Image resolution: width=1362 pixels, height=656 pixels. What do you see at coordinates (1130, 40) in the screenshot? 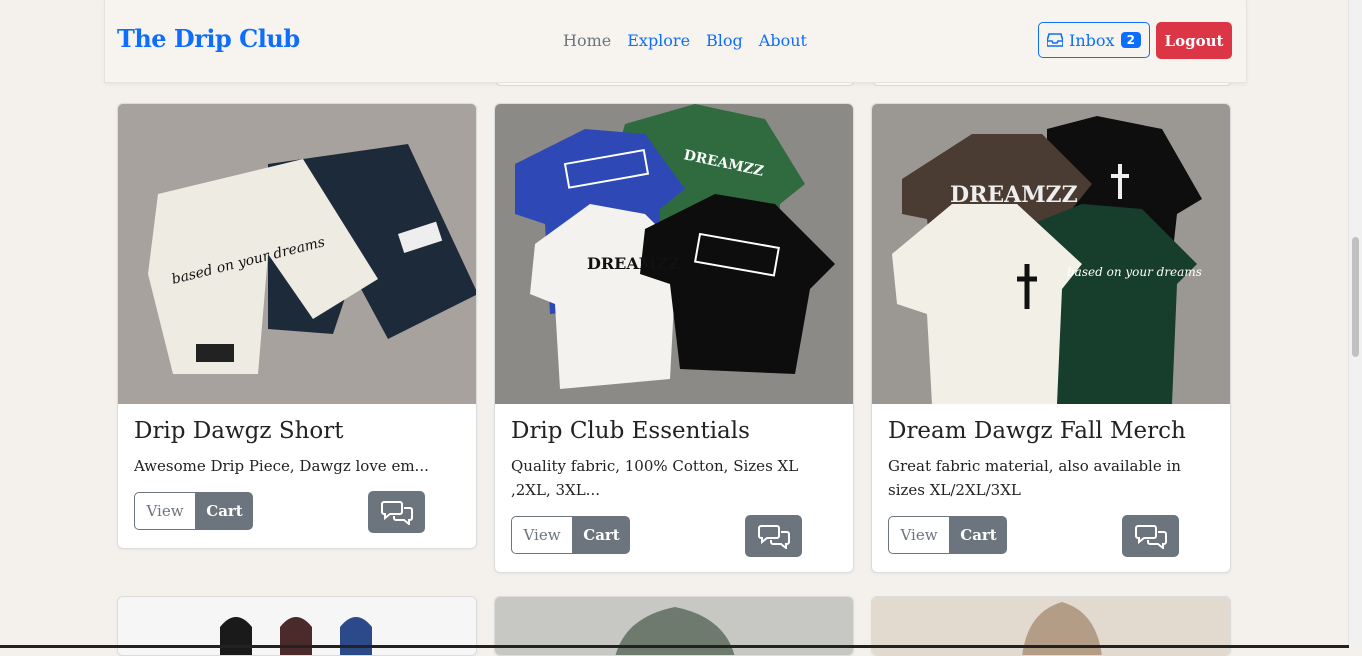
I see `inbox-count-badge: 2` at bounding box center [1130, 40].